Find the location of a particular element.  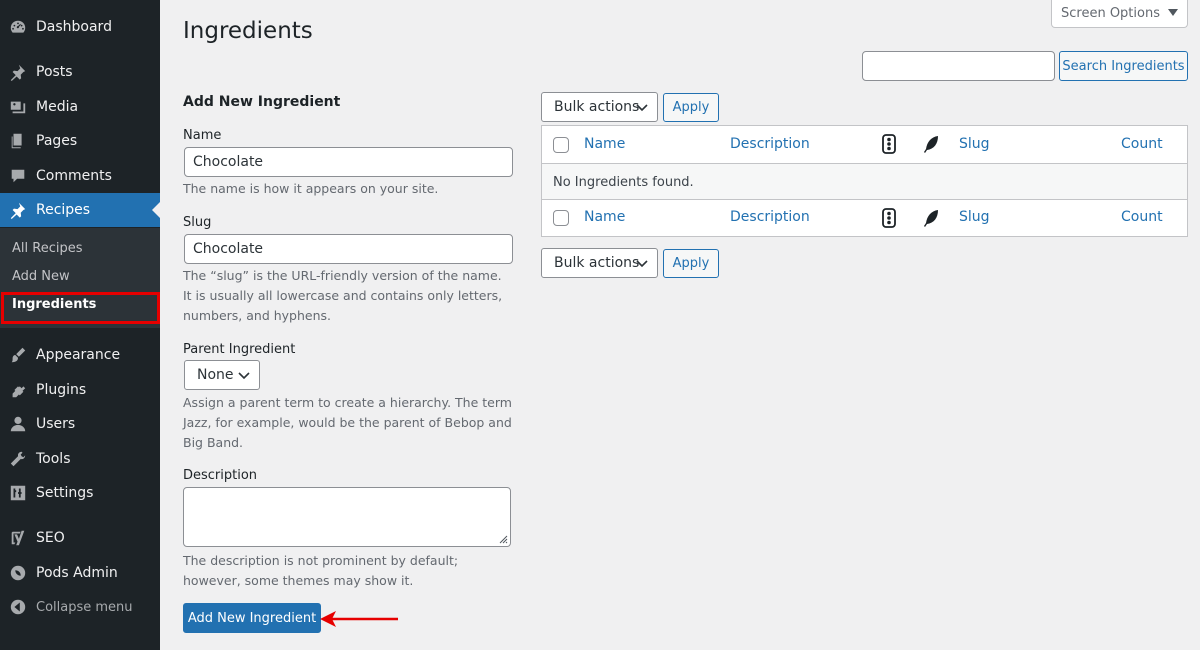

parent-select: None is located at coordinates (222, 375).